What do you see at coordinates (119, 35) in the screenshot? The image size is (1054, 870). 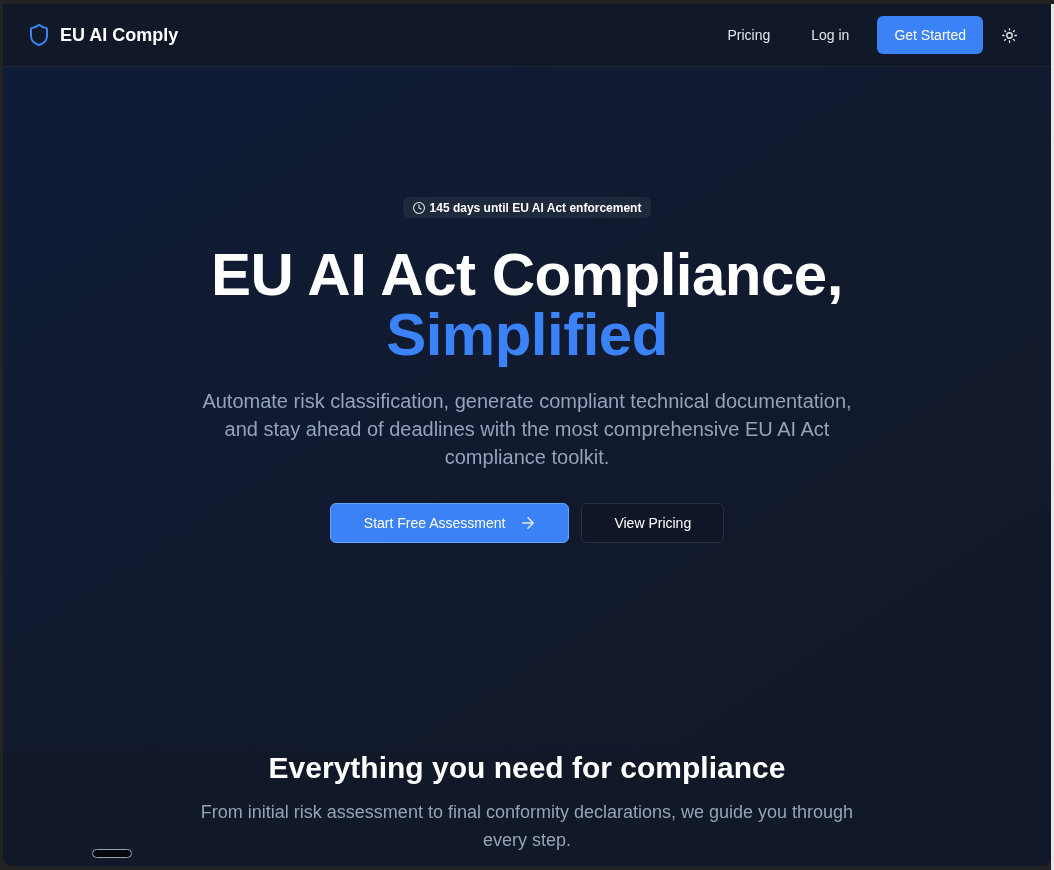 I see `brand-name: EU AI Comply` at bounding box center [119, 35].